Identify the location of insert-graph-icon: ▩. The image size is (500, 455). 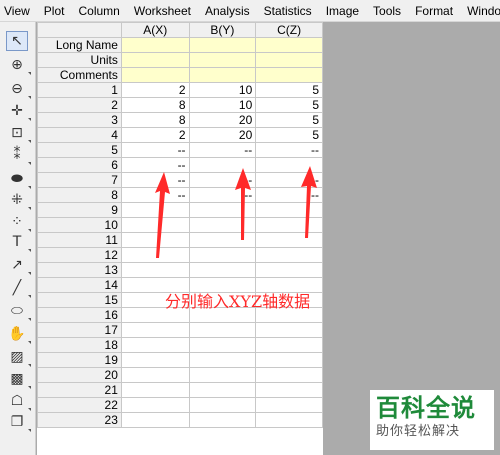
(18, 379).